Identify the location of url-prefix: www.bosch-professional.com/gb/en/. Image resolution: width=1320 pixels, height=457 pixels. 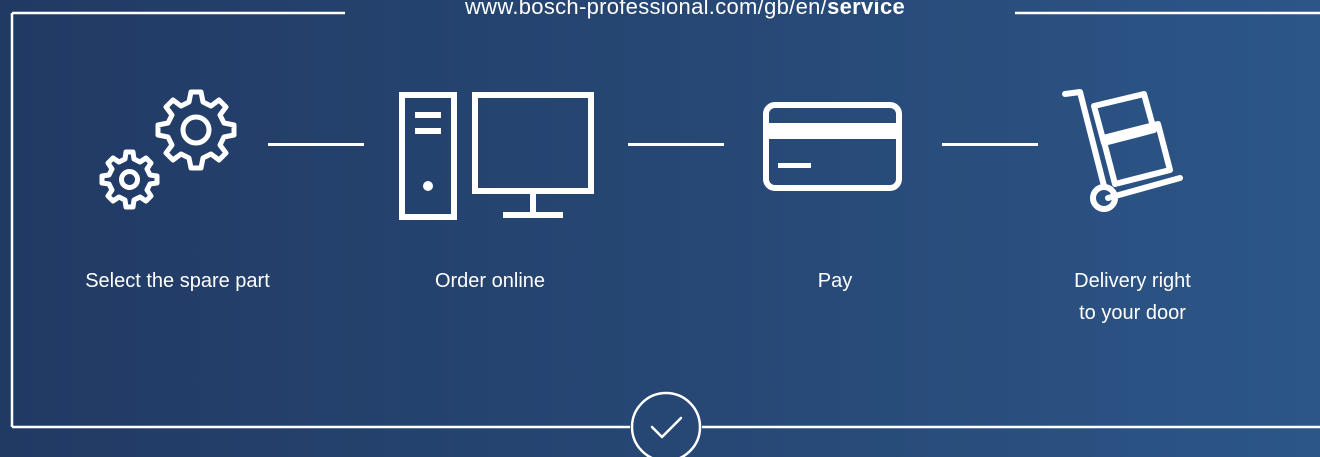
(646, 9).